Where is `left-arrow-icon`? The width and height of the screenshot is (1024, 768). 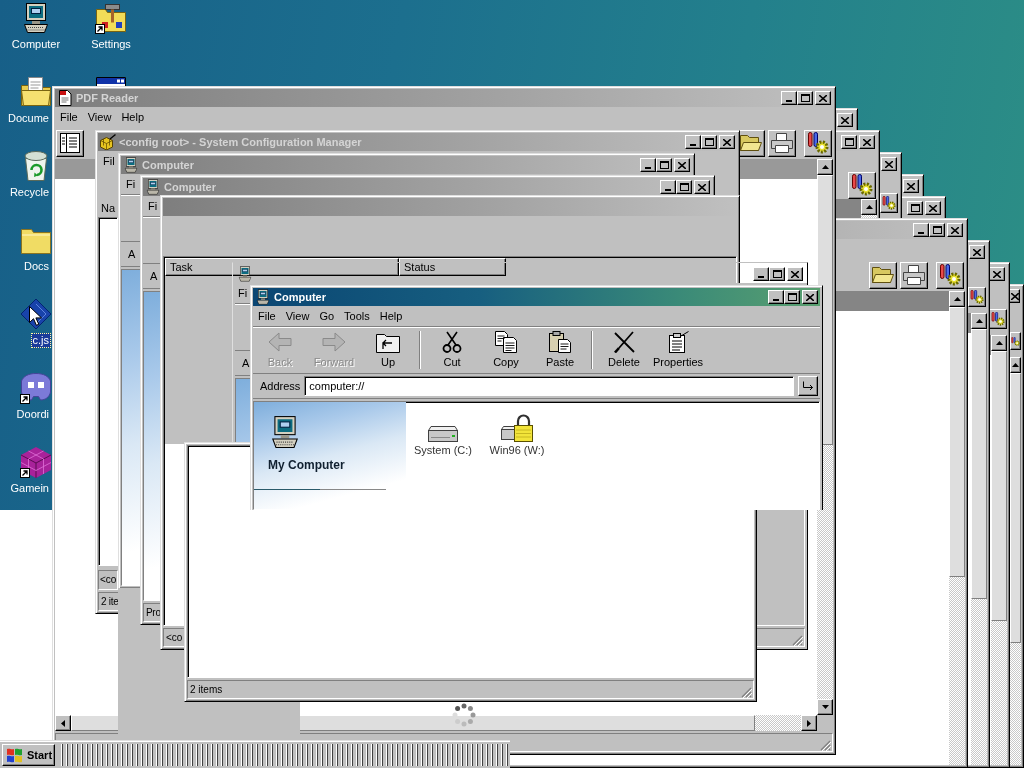 left-arrow-icon is located at coordinates (280, 342).